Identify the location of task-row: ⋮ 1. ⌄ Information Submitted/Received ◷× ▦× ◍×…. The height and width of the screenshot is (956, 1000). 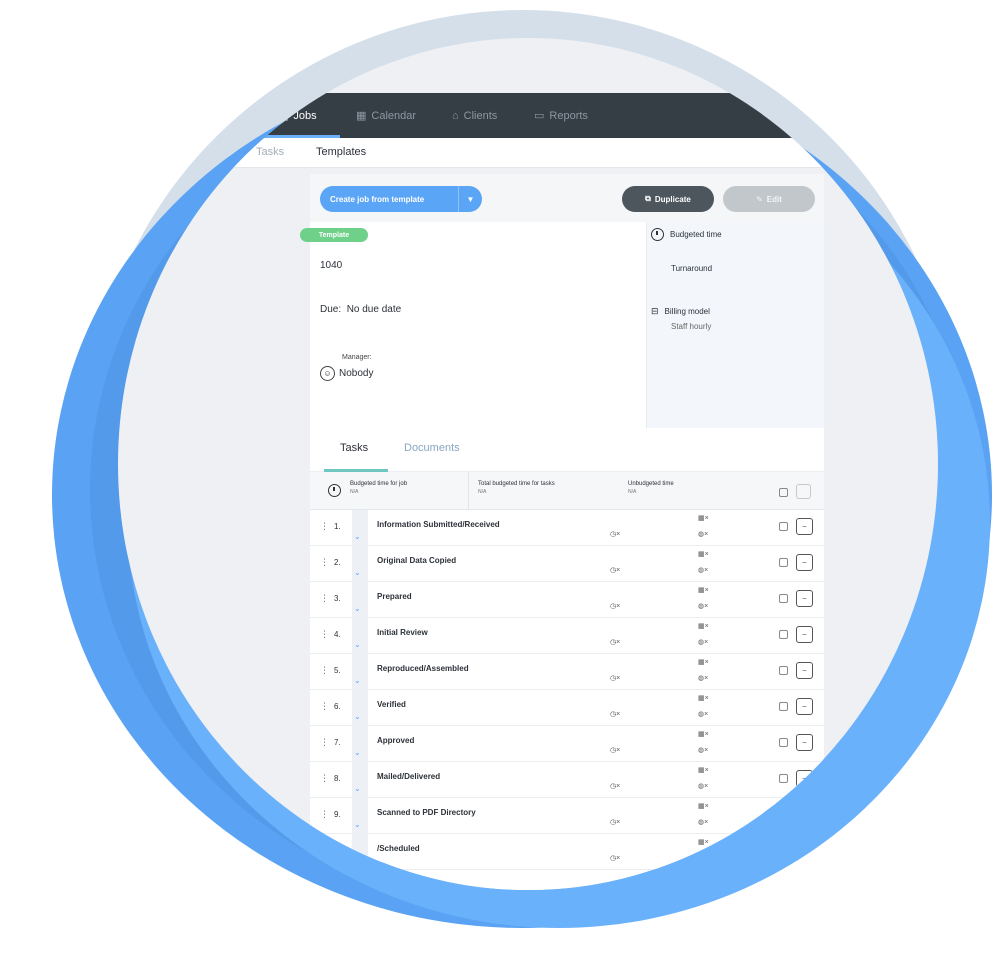
(567, 528).